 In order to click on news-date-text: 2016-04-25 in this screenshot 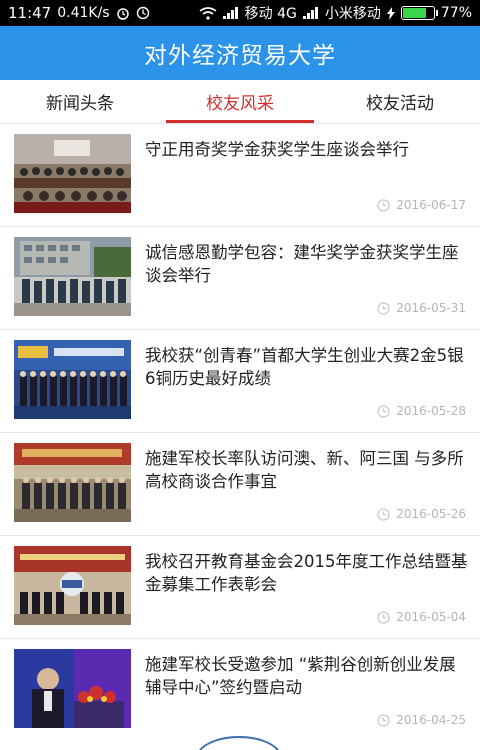, I will do `click(431, 720)`.